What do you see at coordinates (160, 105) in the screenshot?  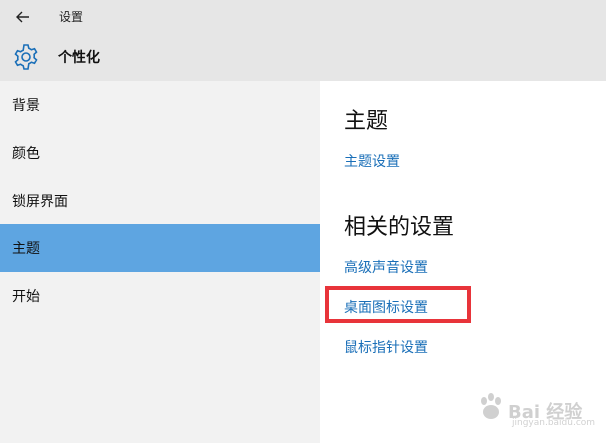 I see `sidebar-item-background: 背景` at bounding box center [160, 105].